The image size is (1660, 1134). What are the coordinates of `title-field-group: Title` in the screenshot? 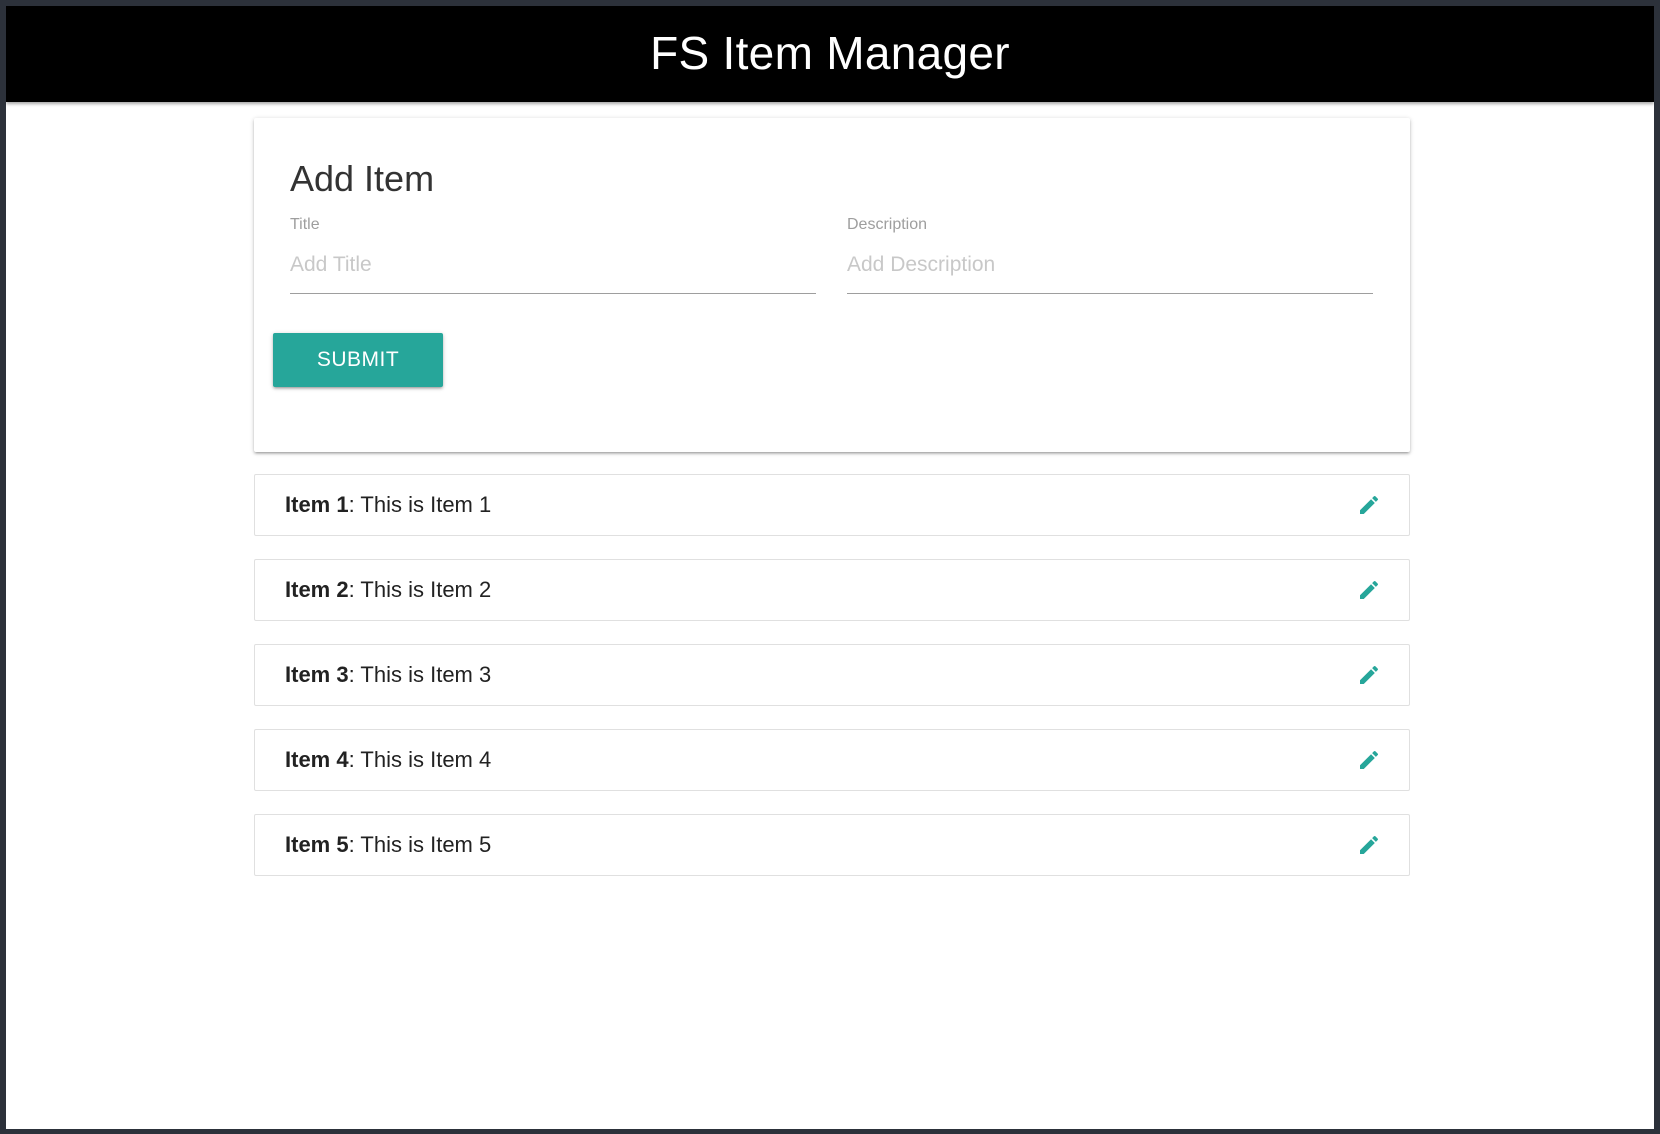 It's located at (553, 255).